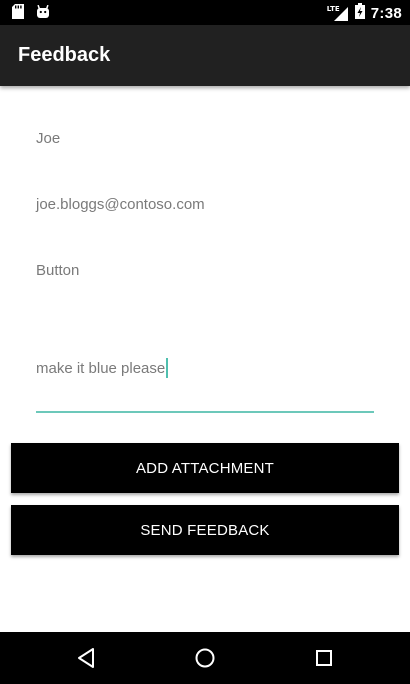 The image size is (410, 684). I want to click on android-debug-icon, so click(43, 14).